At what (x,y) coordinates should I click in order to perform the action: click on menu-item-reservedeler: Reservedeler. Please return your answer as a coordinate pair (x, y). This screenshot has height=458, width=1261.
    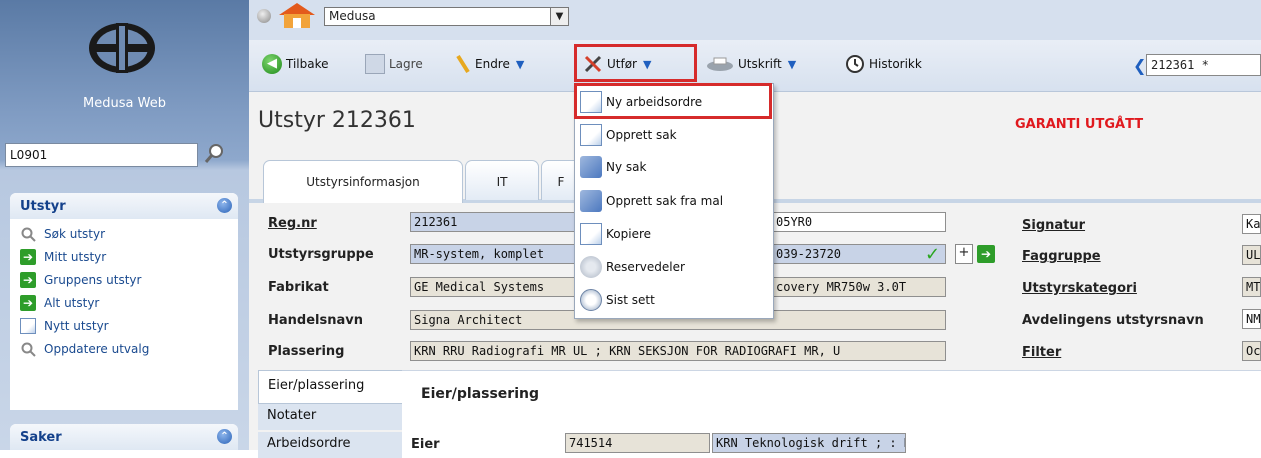
    Looking at the image, I should click on (675, 267).